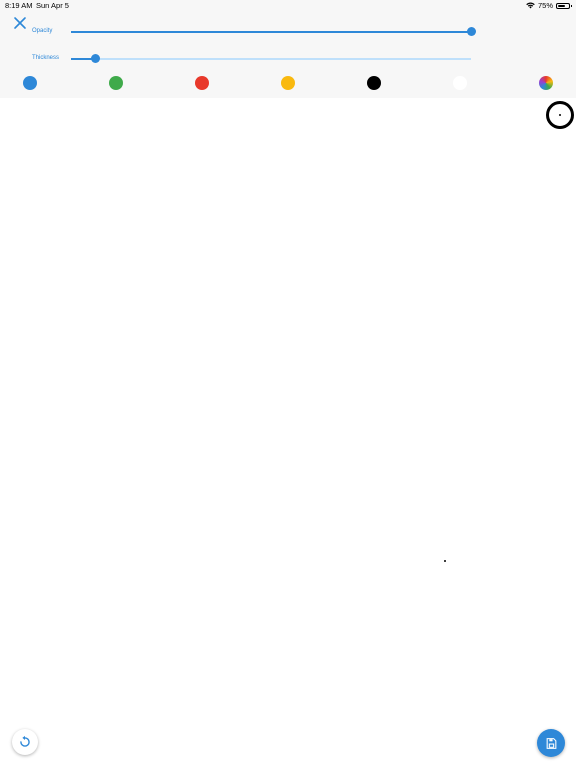  Describe the element at coordinates (288, 6) in the screenshot. I see `status-bar: 8:19 AM Sun Apr 5 75%` at that location.